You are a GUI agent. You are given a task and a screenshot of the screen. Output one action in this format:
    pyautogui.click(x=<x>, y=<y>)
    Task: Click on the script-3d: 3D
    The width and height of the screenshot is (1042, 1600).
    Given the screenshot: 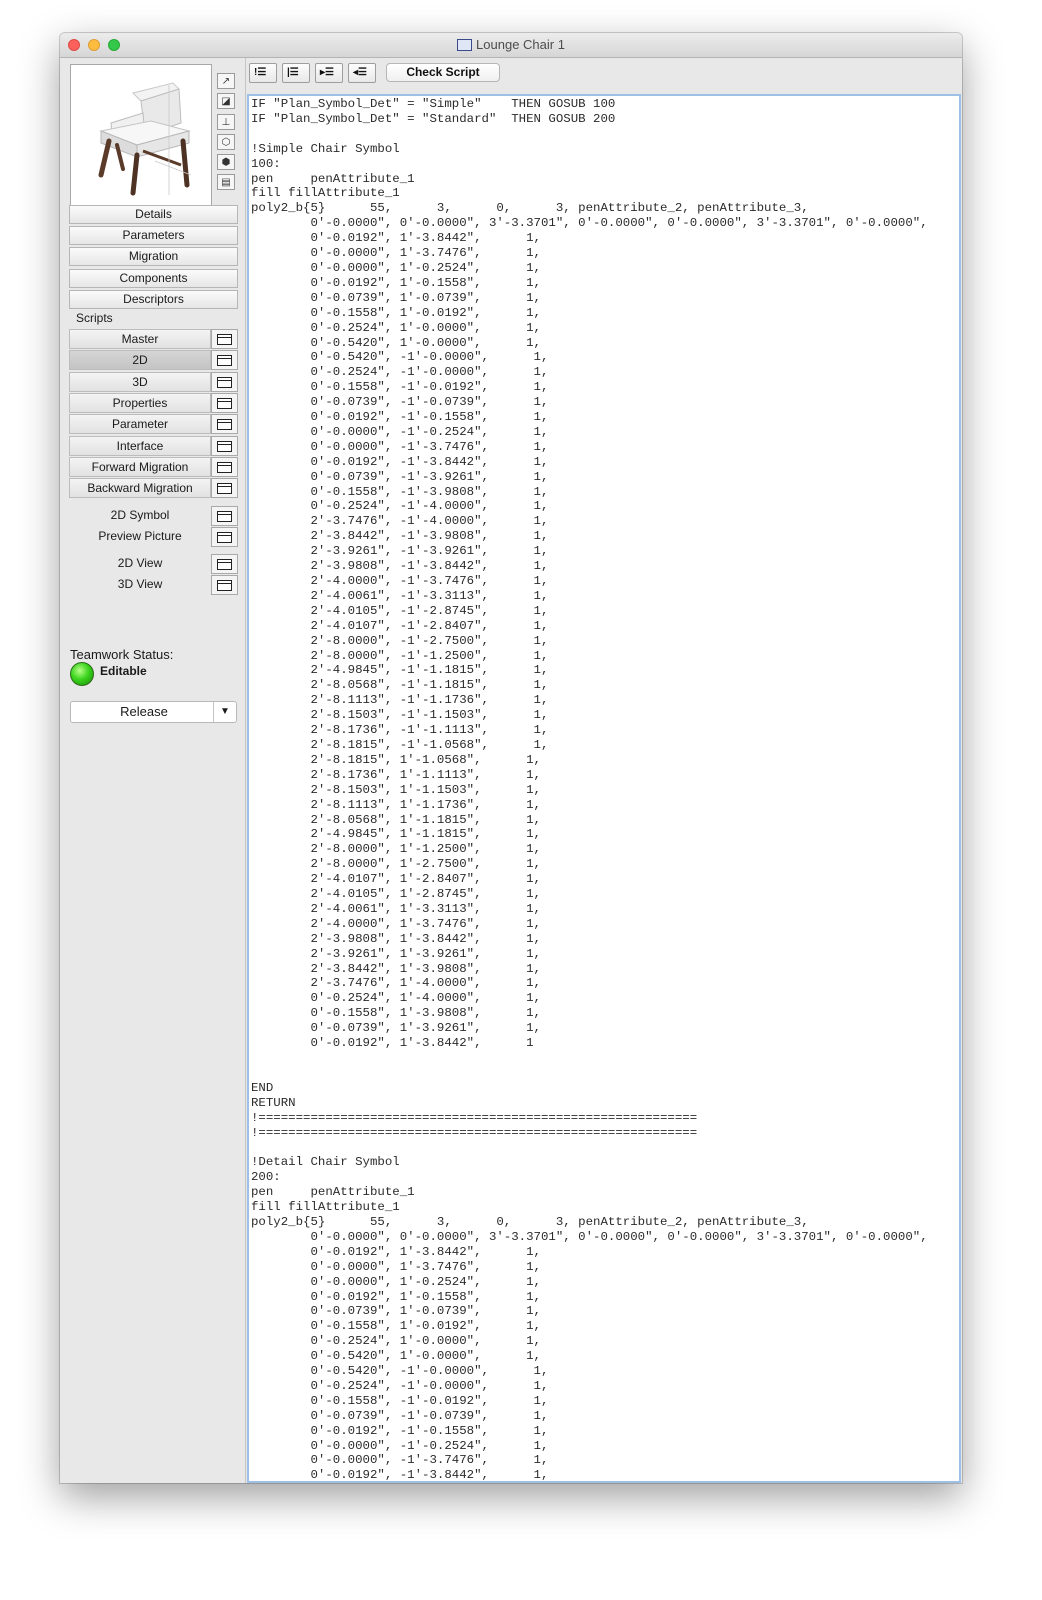 What is the action you would take?
    pyautogui.click(x=140, y=382)
    